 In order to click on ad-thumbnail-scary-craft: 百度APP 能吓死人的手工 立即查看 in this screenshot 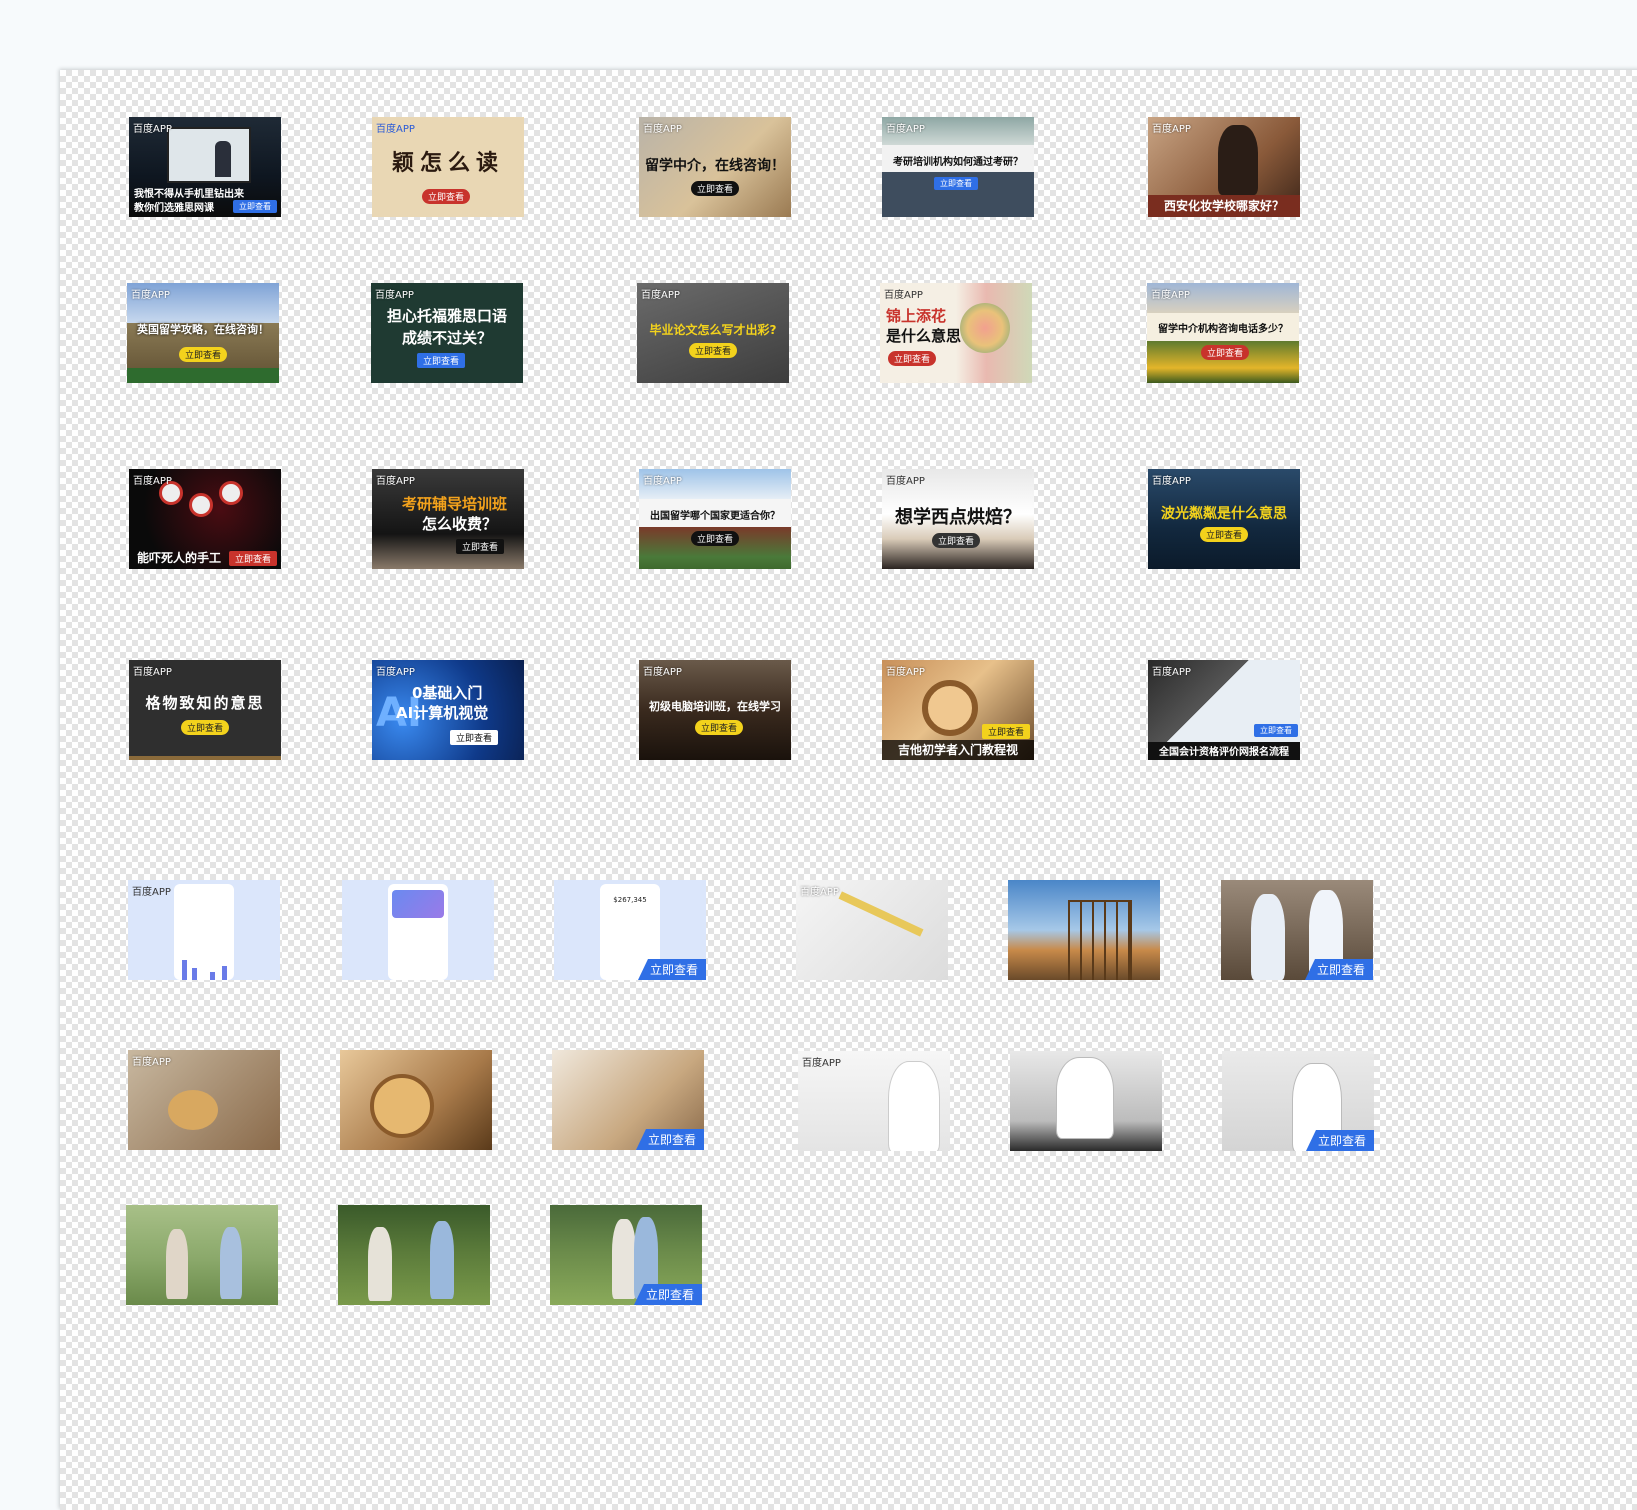, I will do `click(205, 519)`.